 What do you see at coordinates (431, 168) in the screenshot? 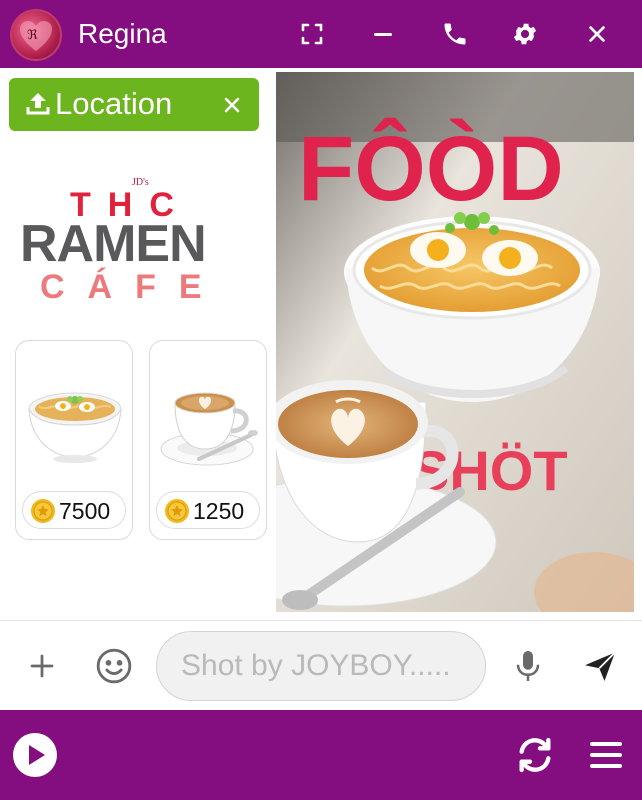
I see `photo-headline-top: FÔÒD` at bounding box center [431, 168].